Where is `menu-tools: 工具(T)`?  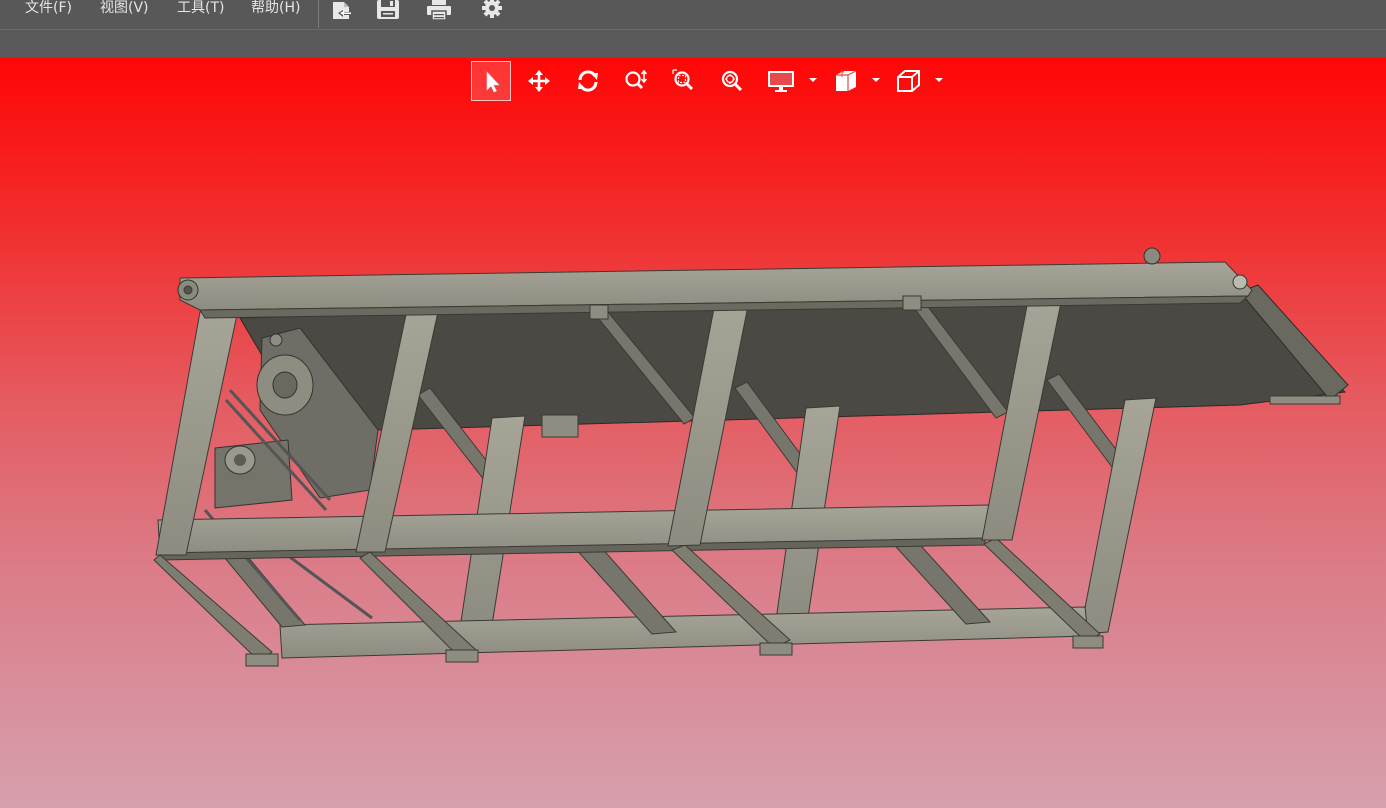 menu-tools: 工具(T) is located at coordinates (200, 9).